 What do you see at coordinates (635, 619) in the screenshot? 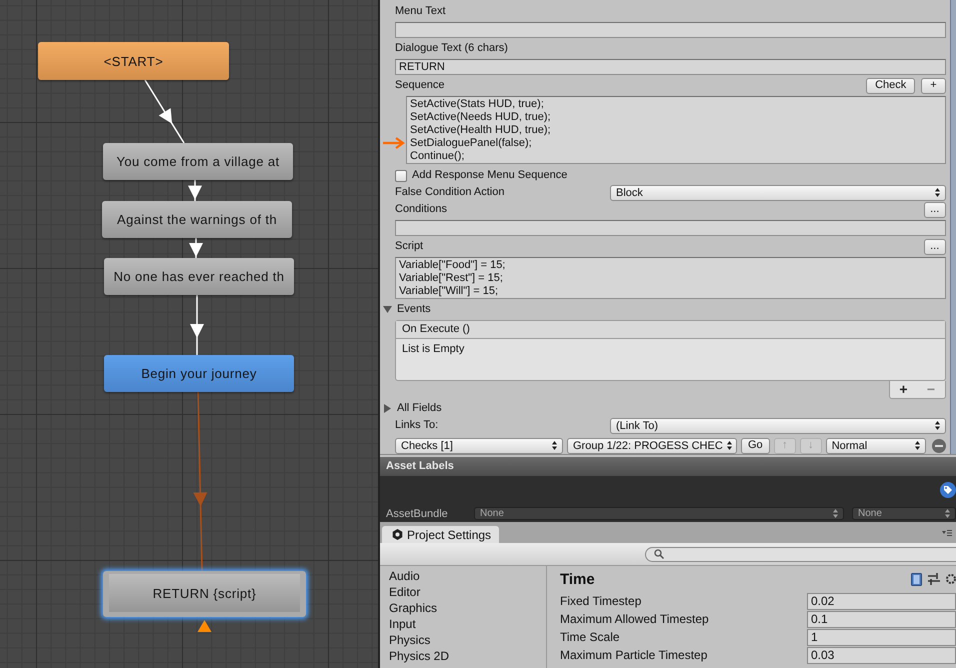
I see `setting-label: Maximum Allowed Timestep` at bounding box center [635, 619].